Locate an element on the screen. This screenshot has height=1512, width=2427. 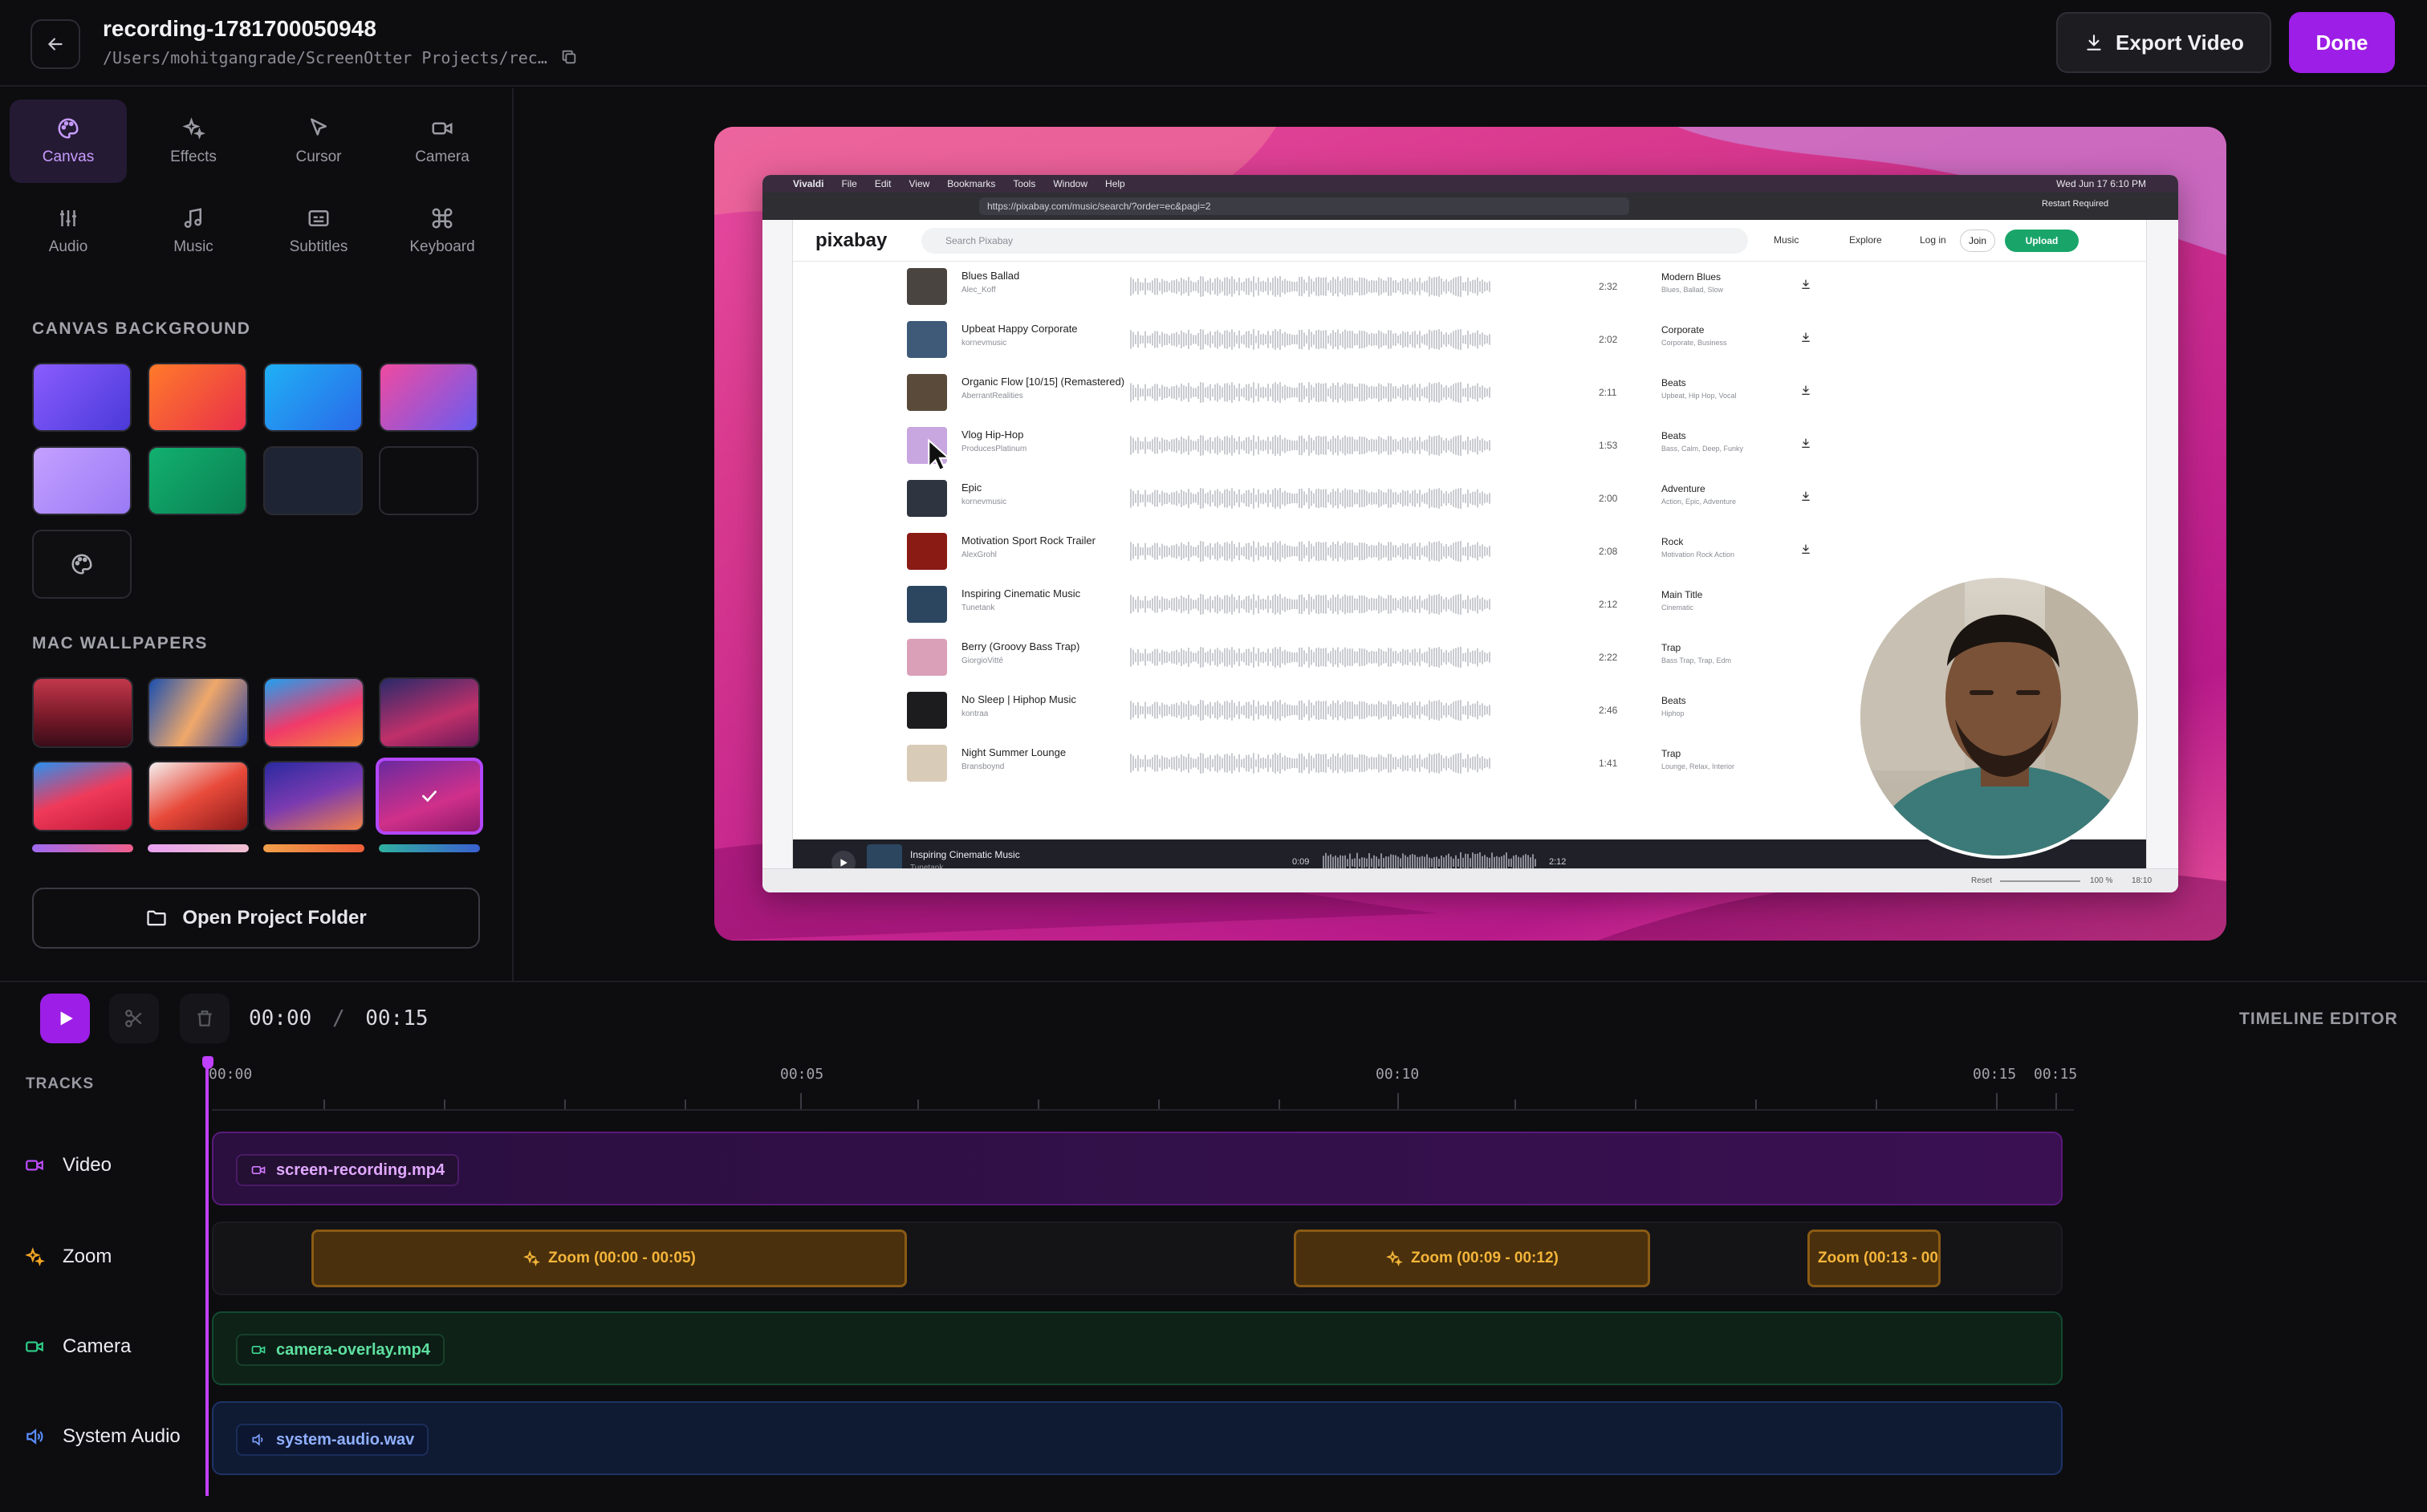
track-tags: Hiphop is located at coordinates (1673, 713).